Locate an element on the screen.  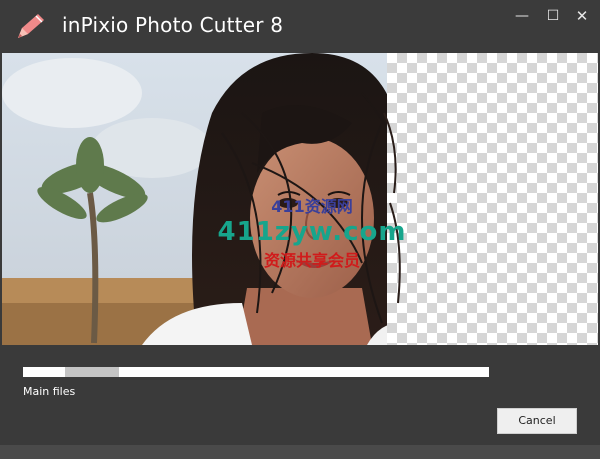
close-icon: ✕ is located at coordinates (582, 16).